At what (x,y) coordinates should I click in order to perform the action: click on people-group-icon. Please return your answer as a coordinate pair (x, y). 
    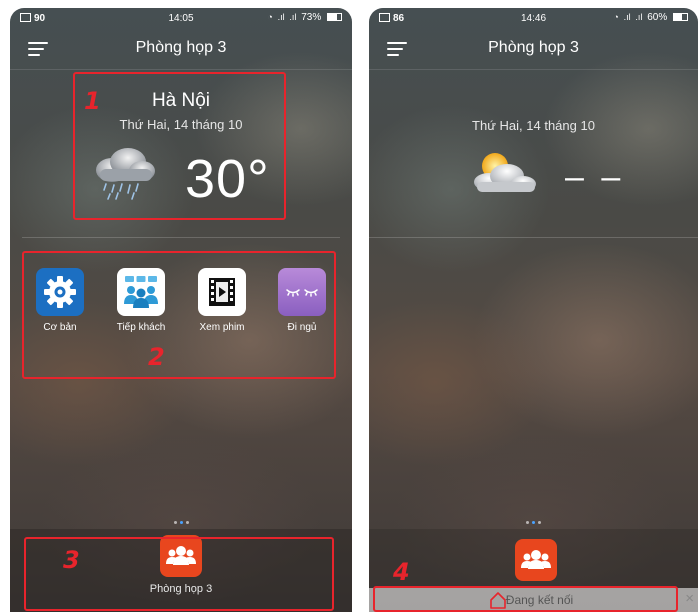
    Looking at the image, I should click on (536, 559).